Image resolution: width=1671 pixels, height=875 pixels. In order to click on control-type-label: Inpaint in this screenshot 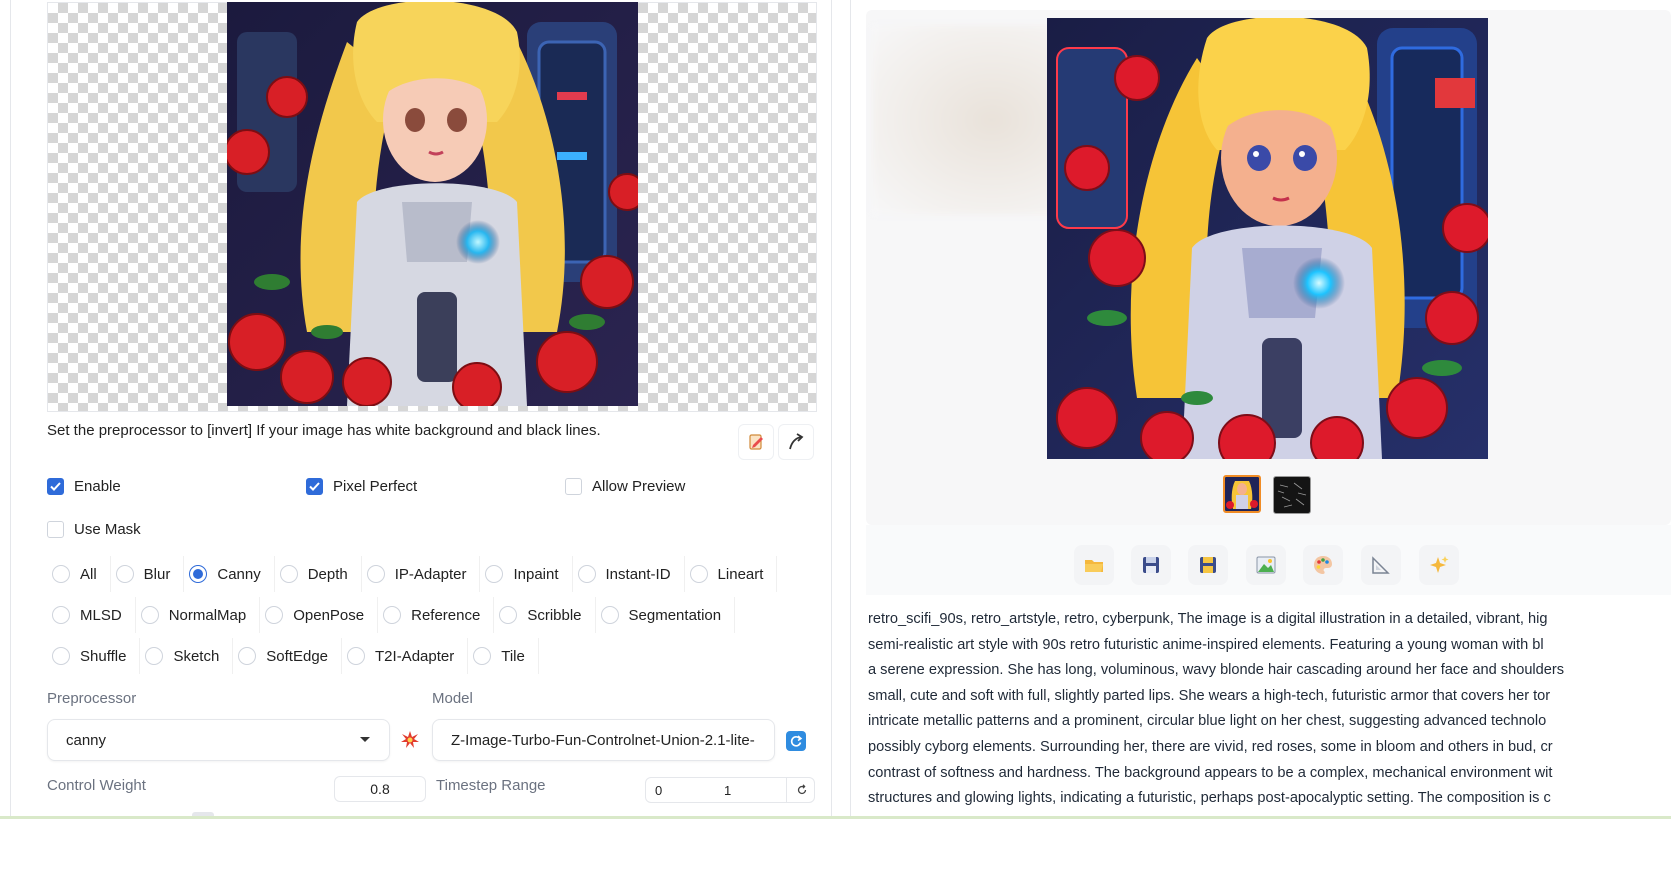, I will do `click(536, 574)`.